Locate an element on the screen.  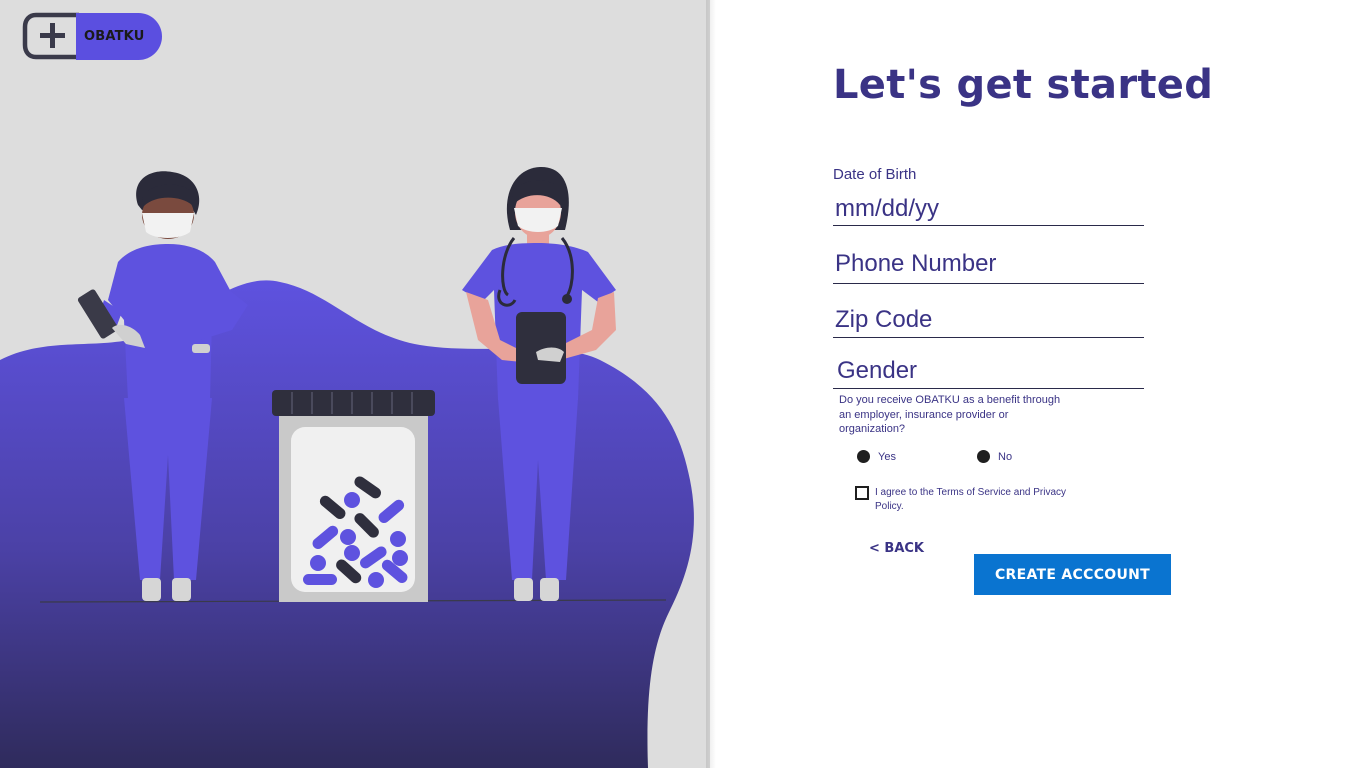
radio-yes: Yes is located at coordinates (876, 456).